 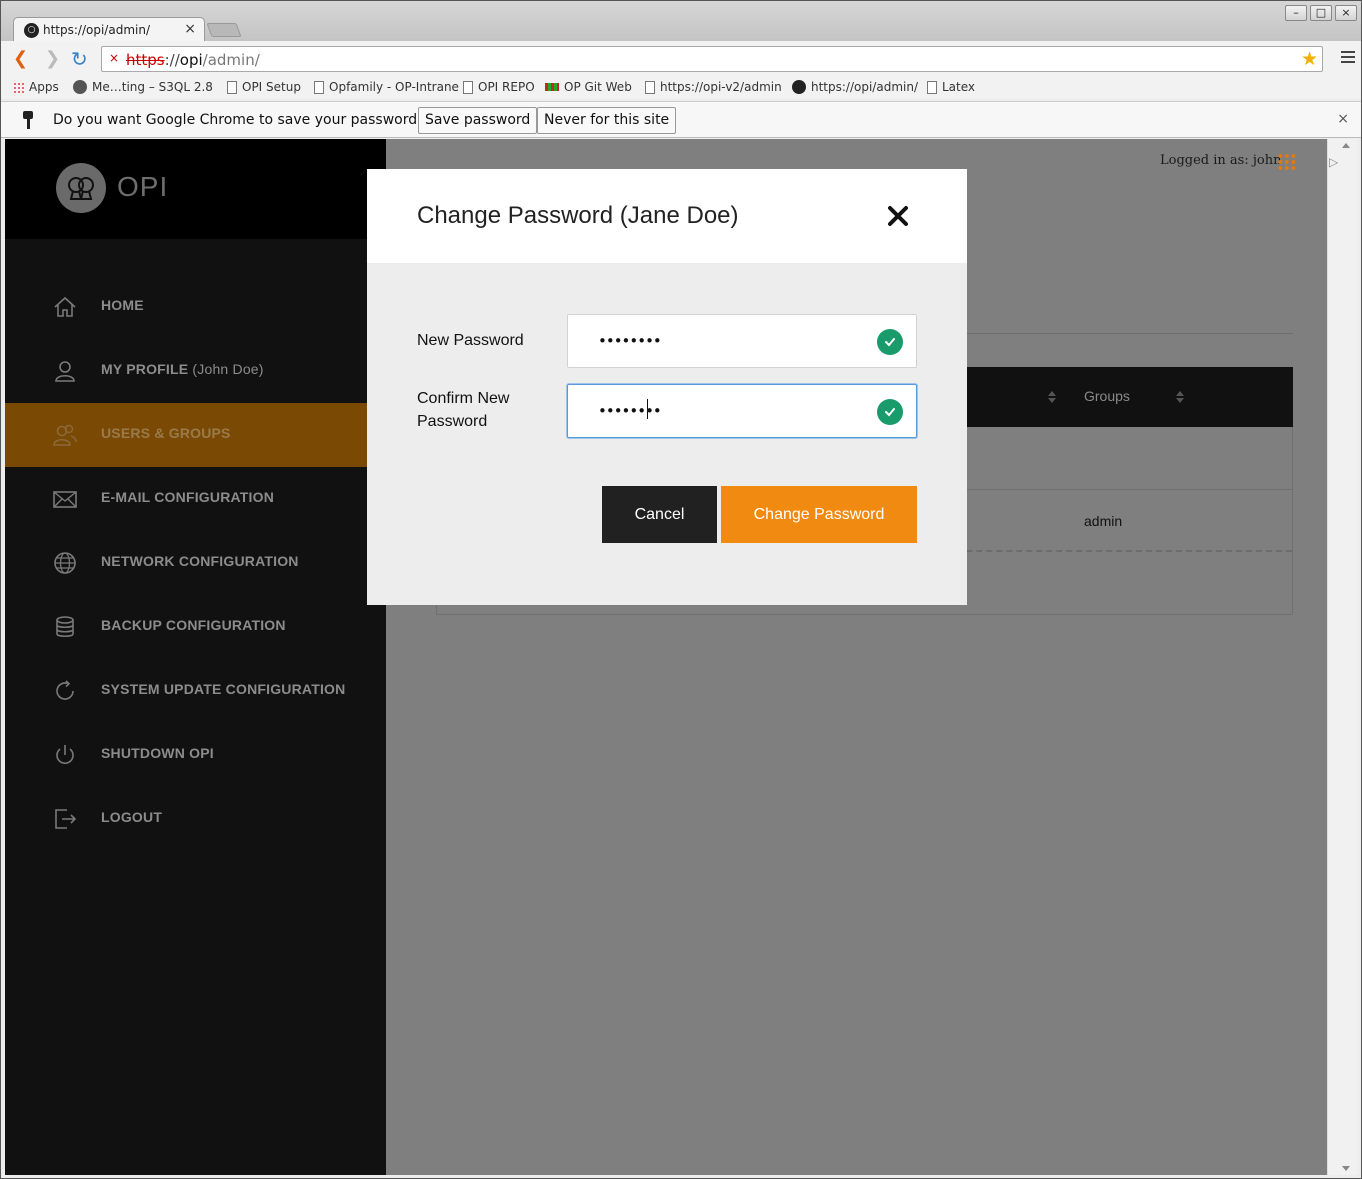 I want to click on bookmark-opi-repo: OPI REPO, so click(x=499, y=87).